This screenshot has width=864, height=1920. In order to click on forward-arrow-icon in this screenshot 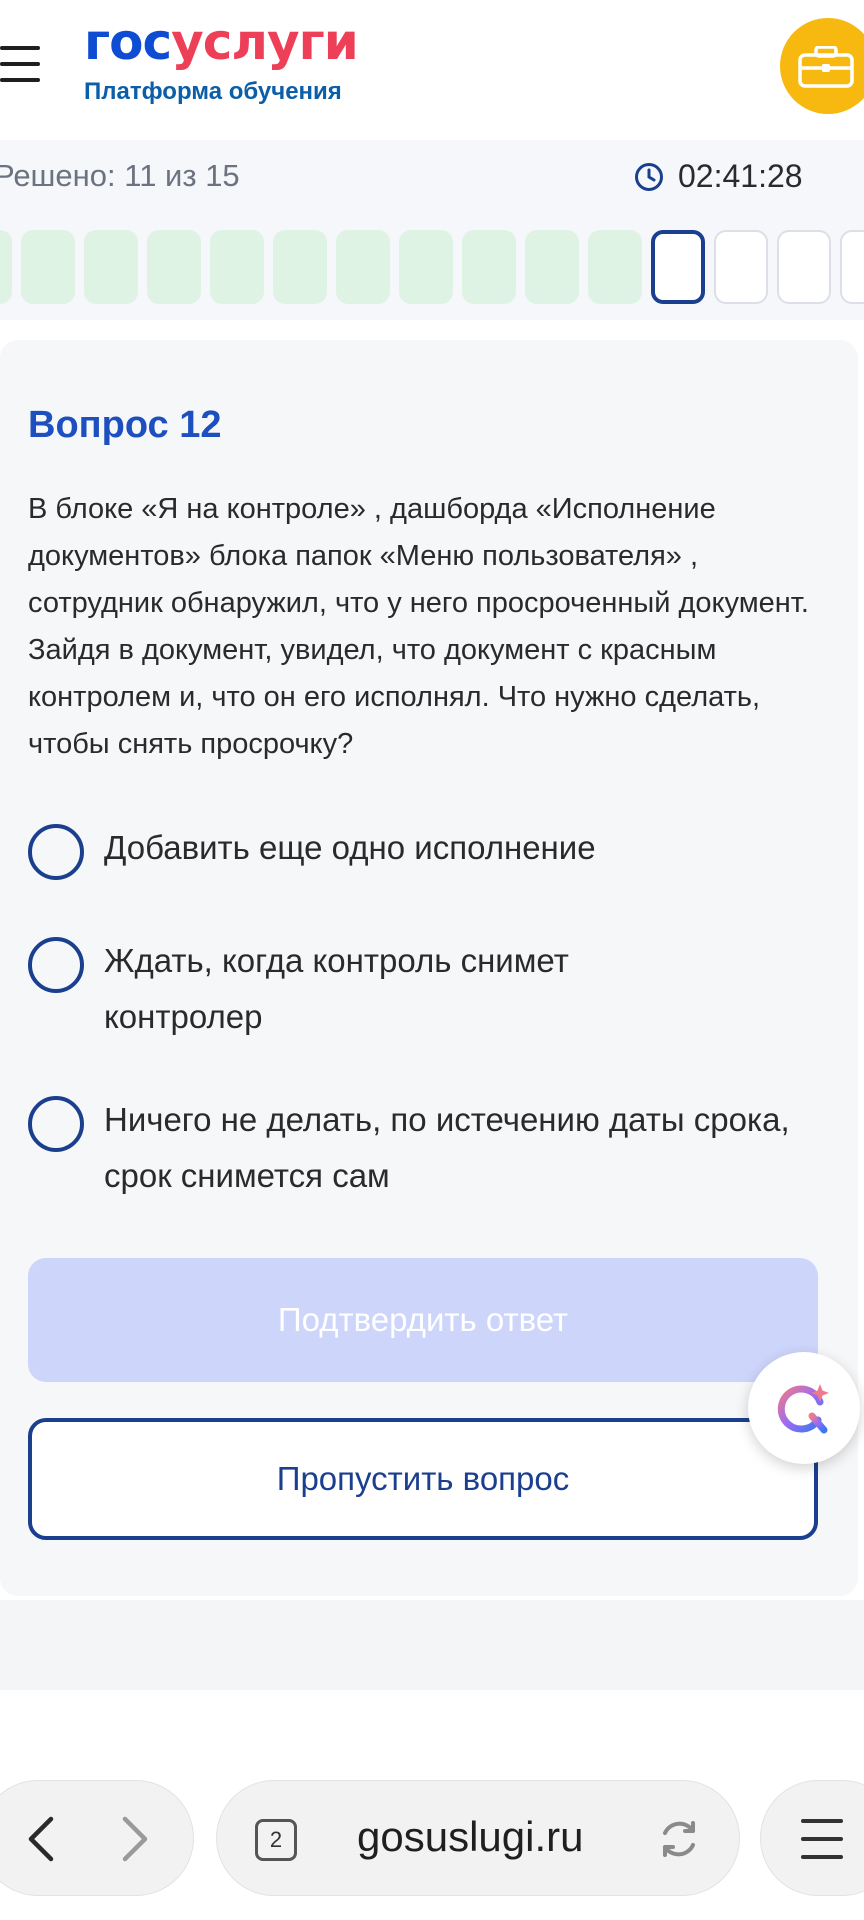, I will do `click(135, 1839)`.